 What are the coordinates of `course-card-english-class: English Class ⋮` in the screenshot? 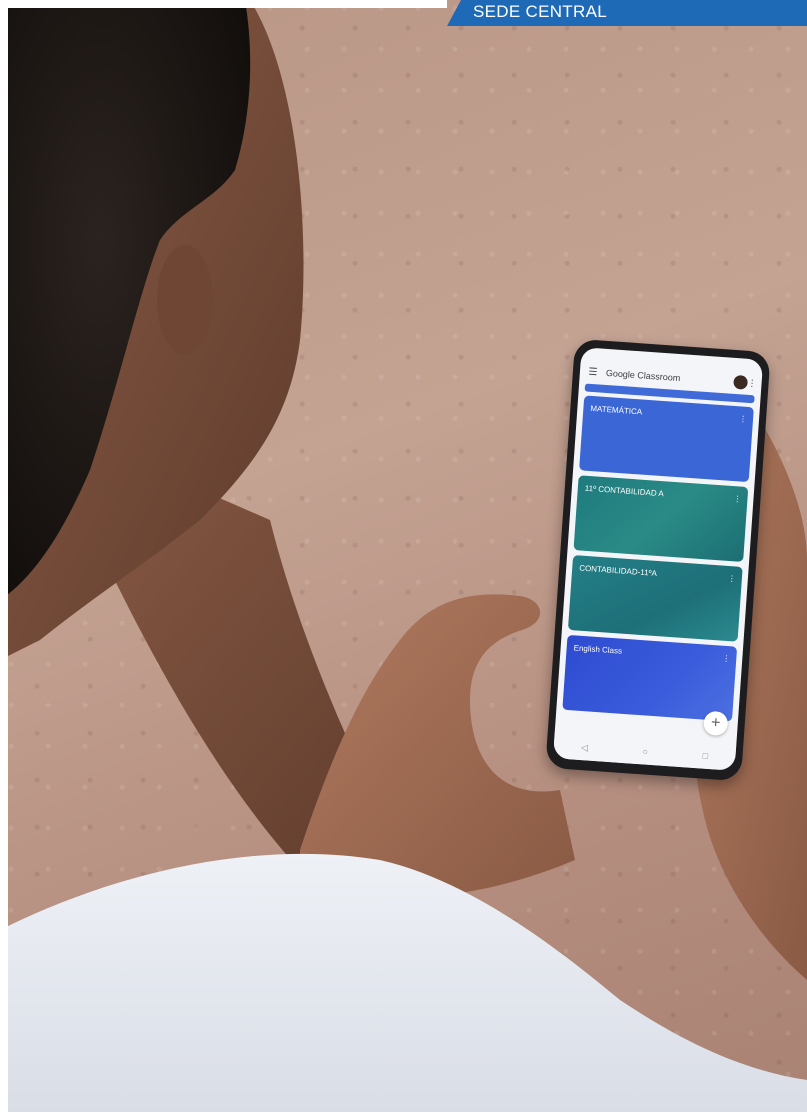 It's located at (650, 678).